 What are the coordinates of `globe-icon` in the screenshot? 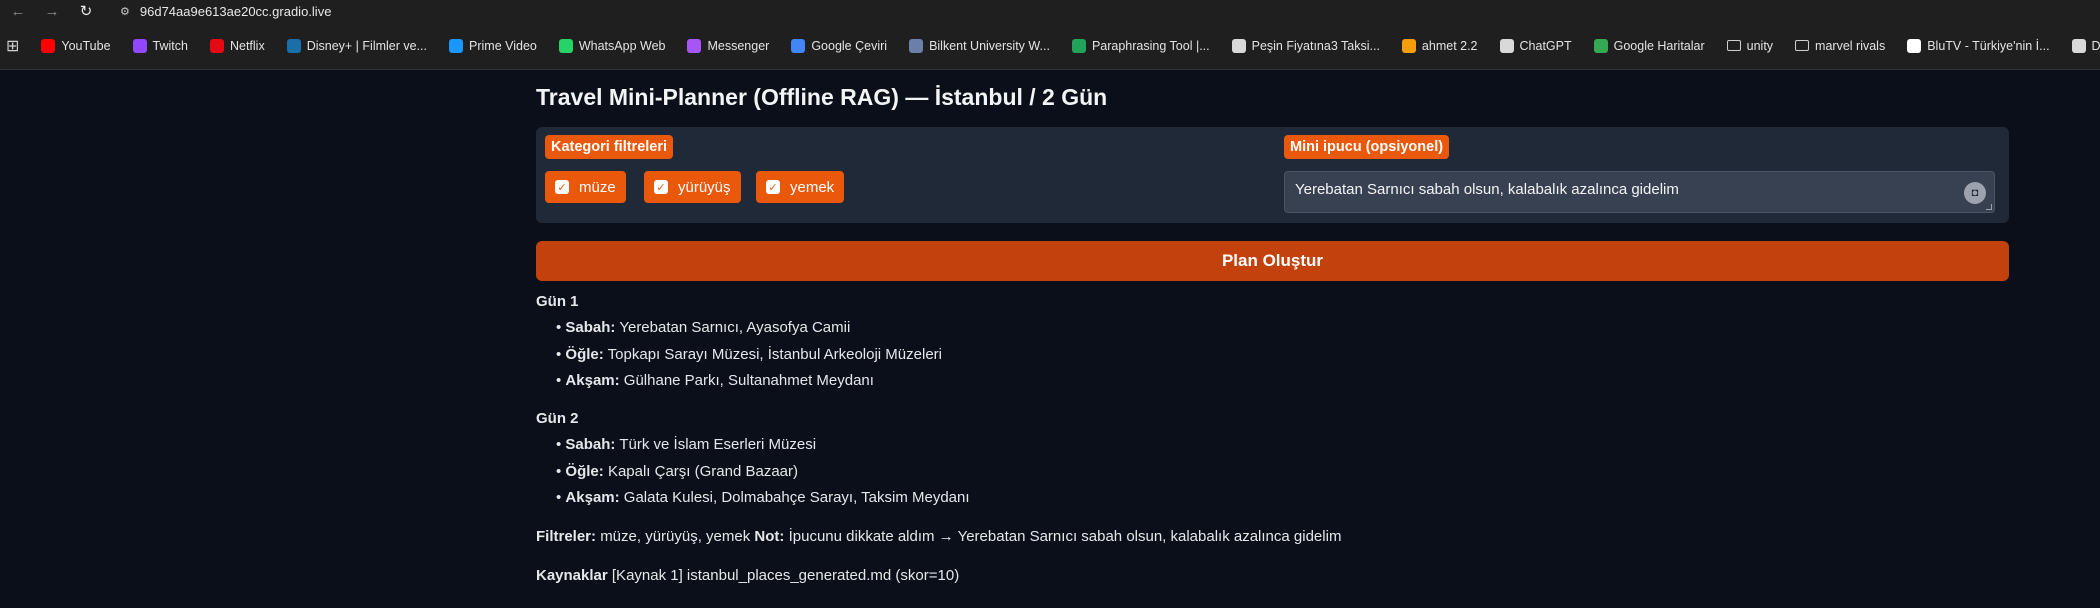 It's located at (1238, 45).